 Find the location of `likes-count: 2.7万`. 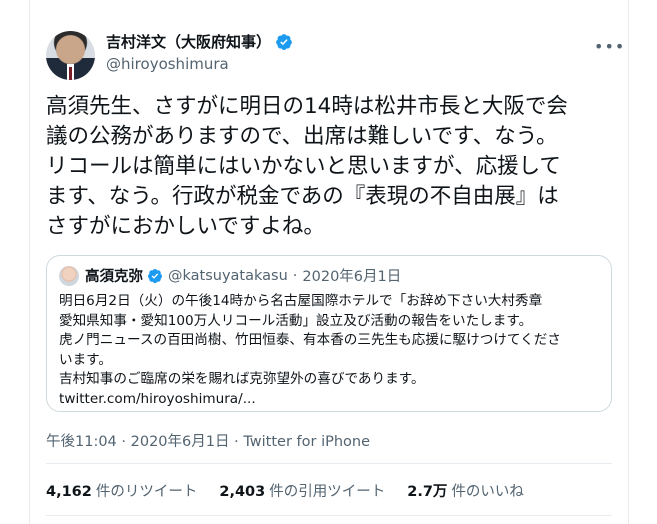

likes-count: 2.7万 is located at coordinates (427, 492).